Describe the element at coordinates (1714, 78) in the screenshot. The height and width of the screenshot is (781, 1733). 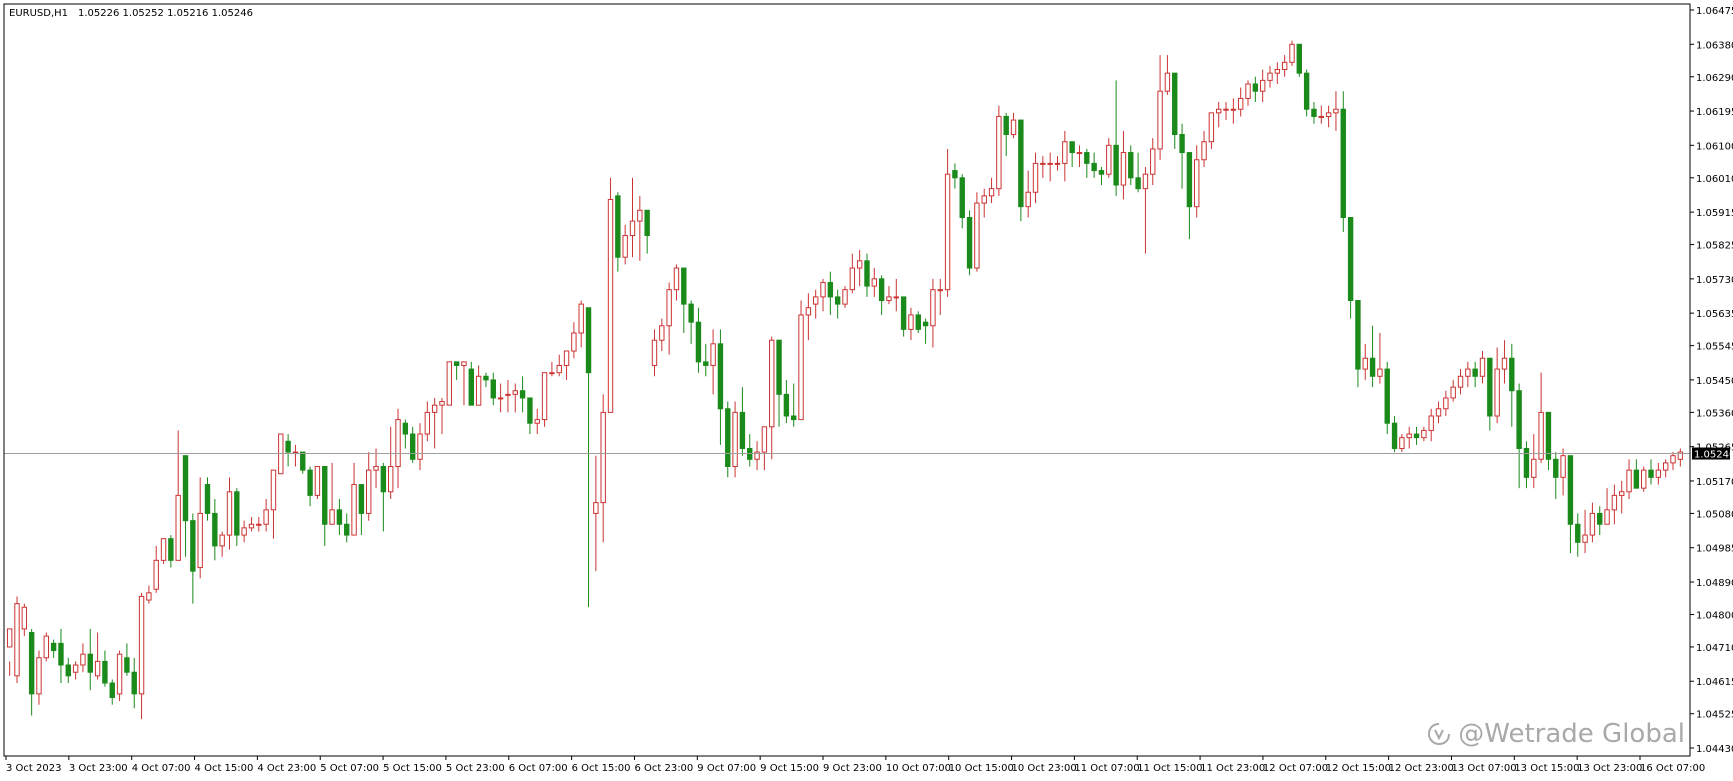
I see `y-tick-label: 1.06290` at that location.